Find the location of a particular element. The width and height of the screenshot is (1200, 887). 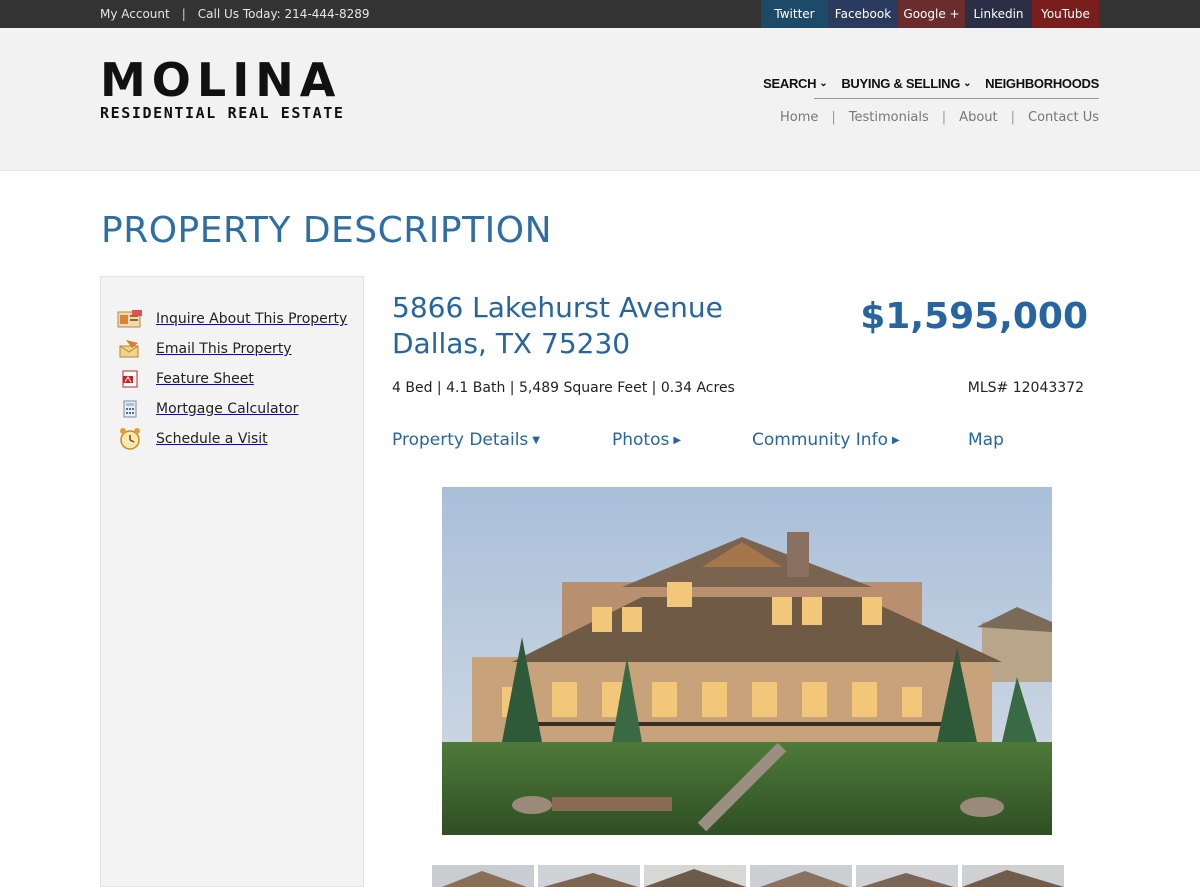

photo-thumbnails is located at coordinates (750, 876).